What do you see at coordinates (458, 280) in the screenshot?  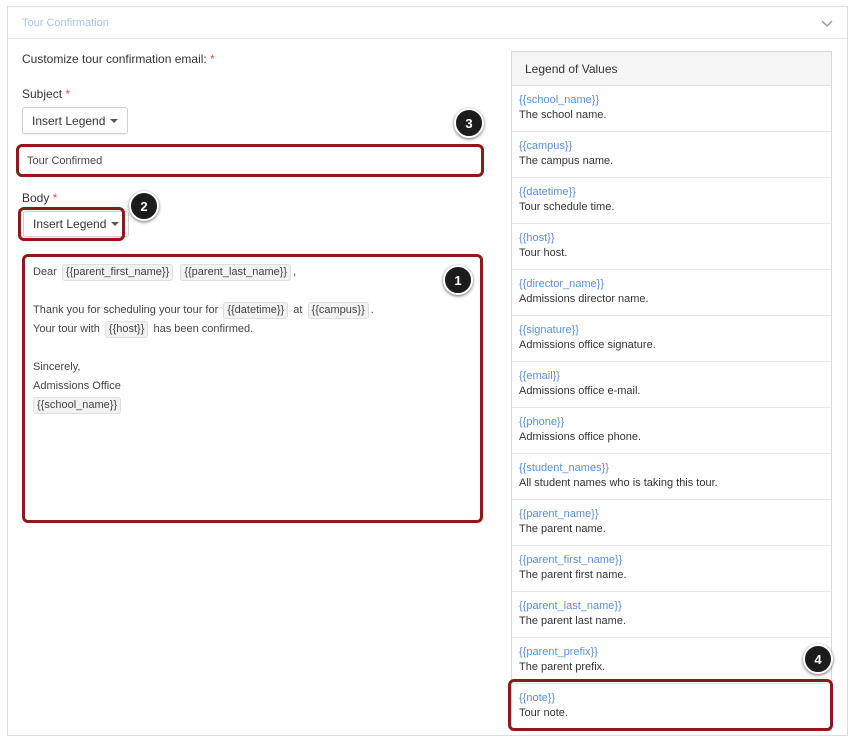 I see `callout-badge-1: 1` at bounding box center [458, 280].